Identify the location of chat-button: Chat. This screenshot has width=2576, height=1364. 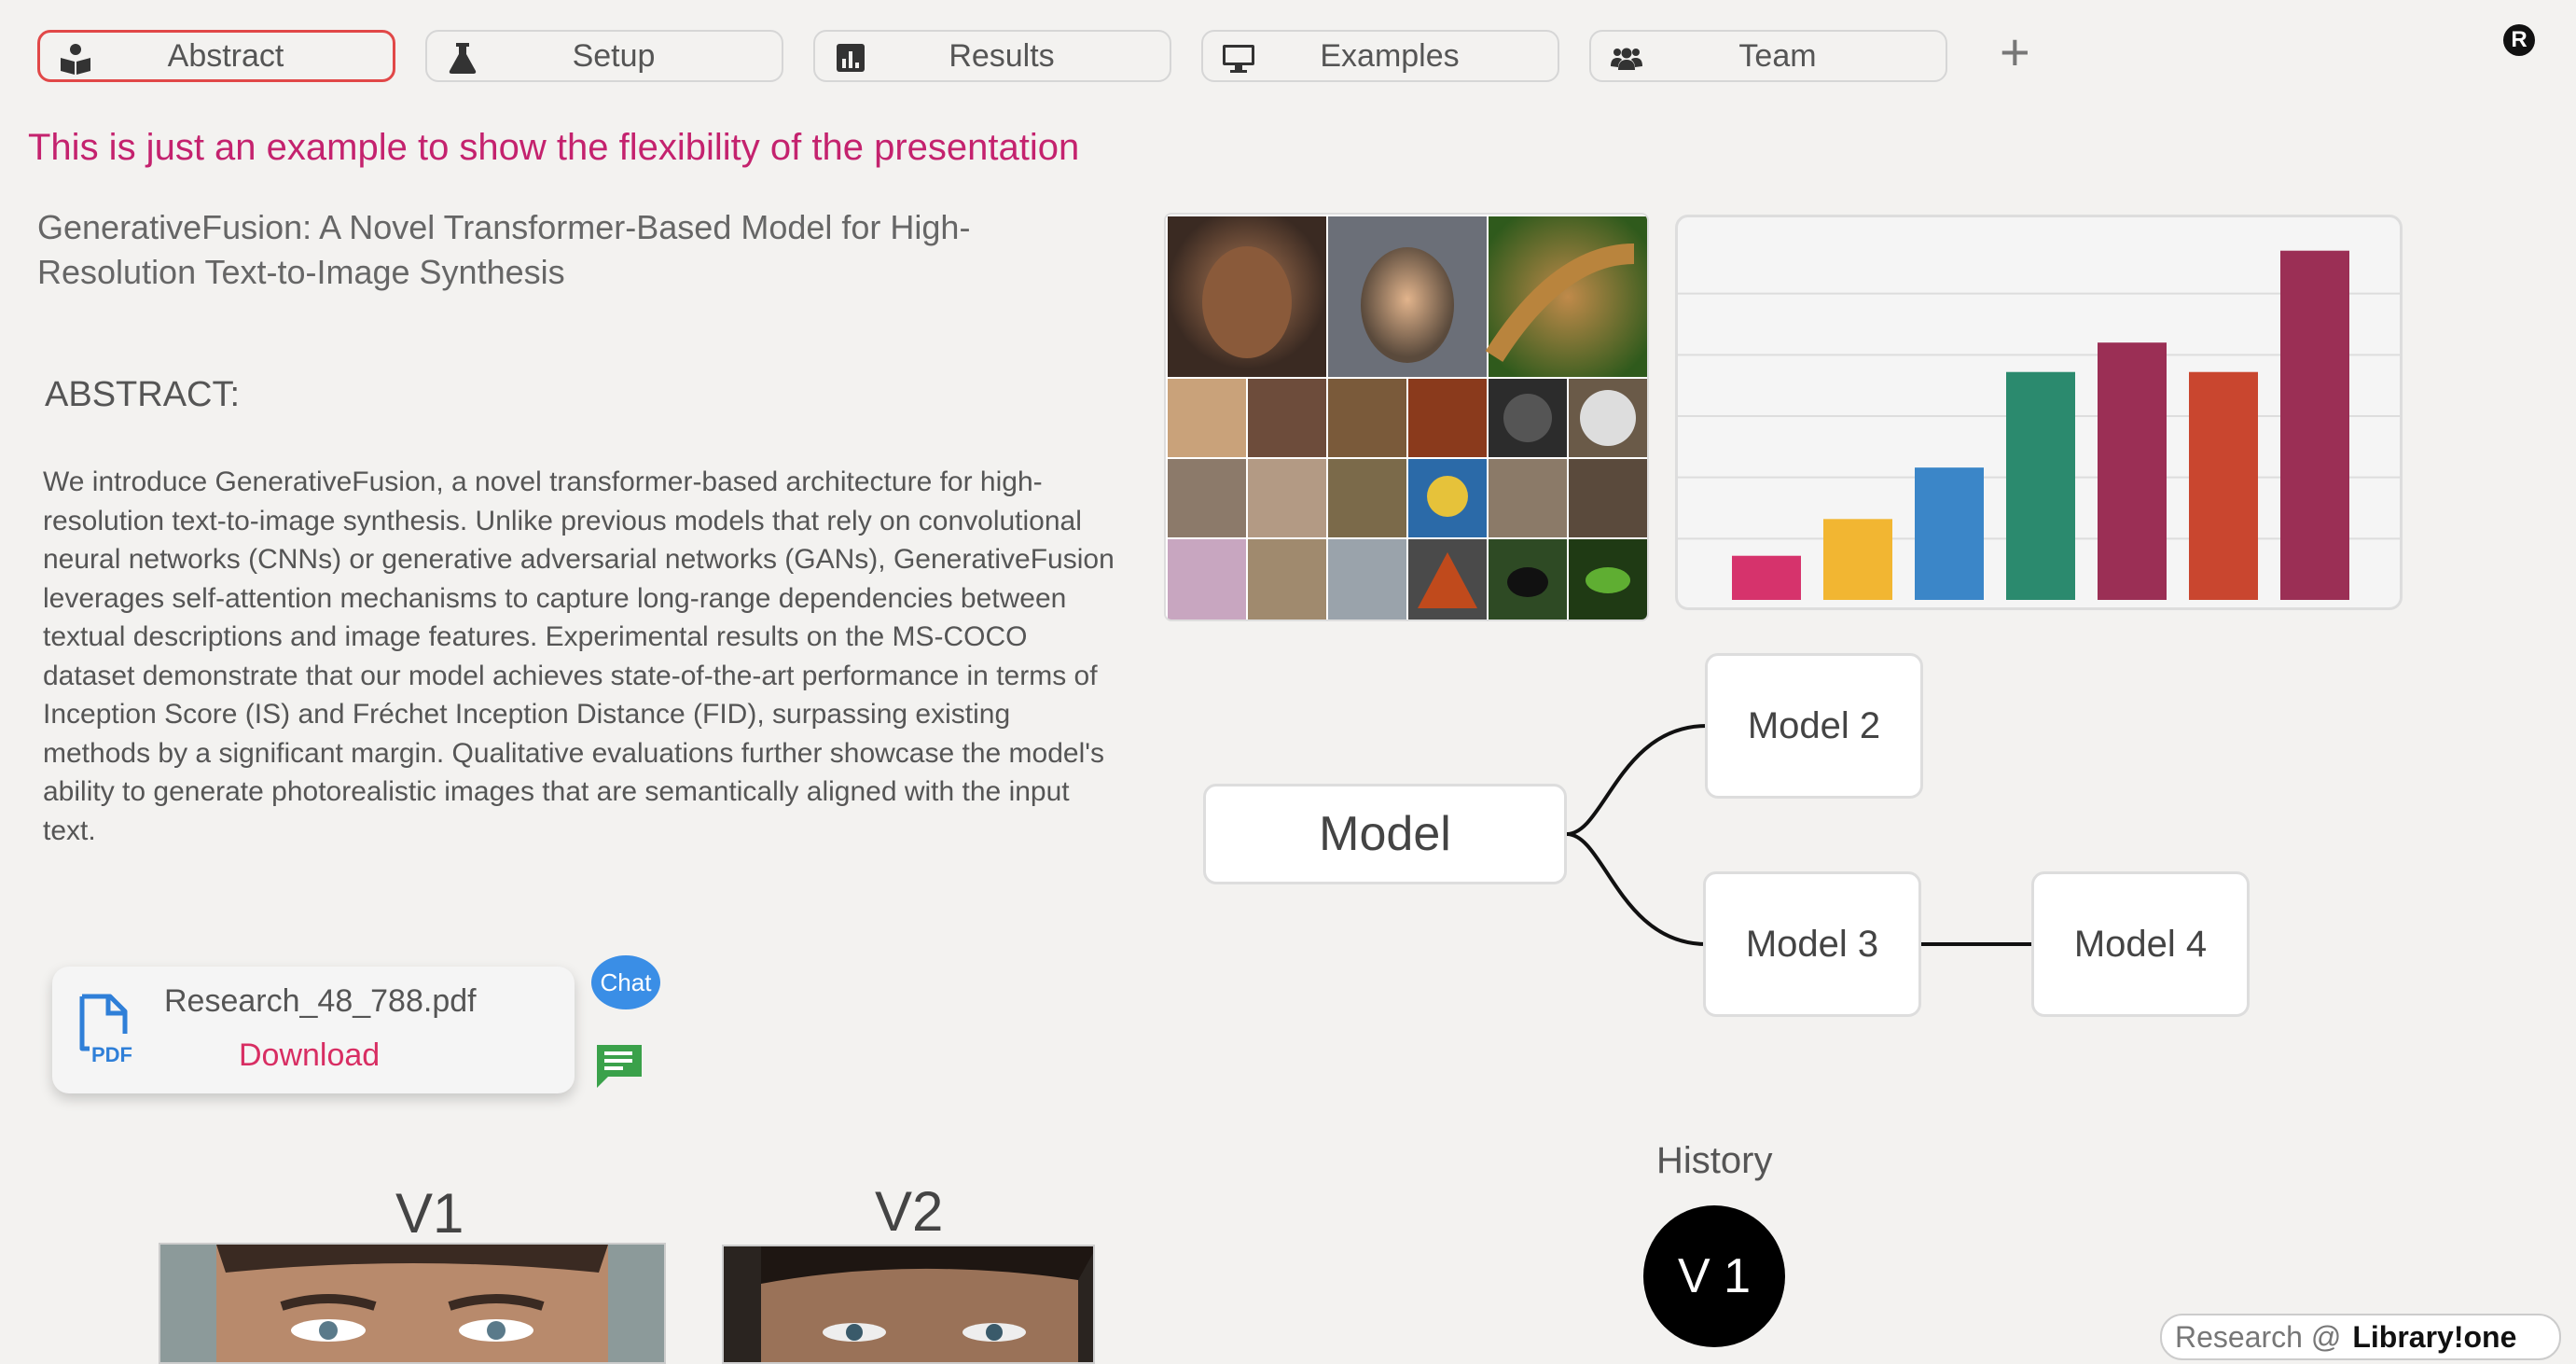
(625, 982).